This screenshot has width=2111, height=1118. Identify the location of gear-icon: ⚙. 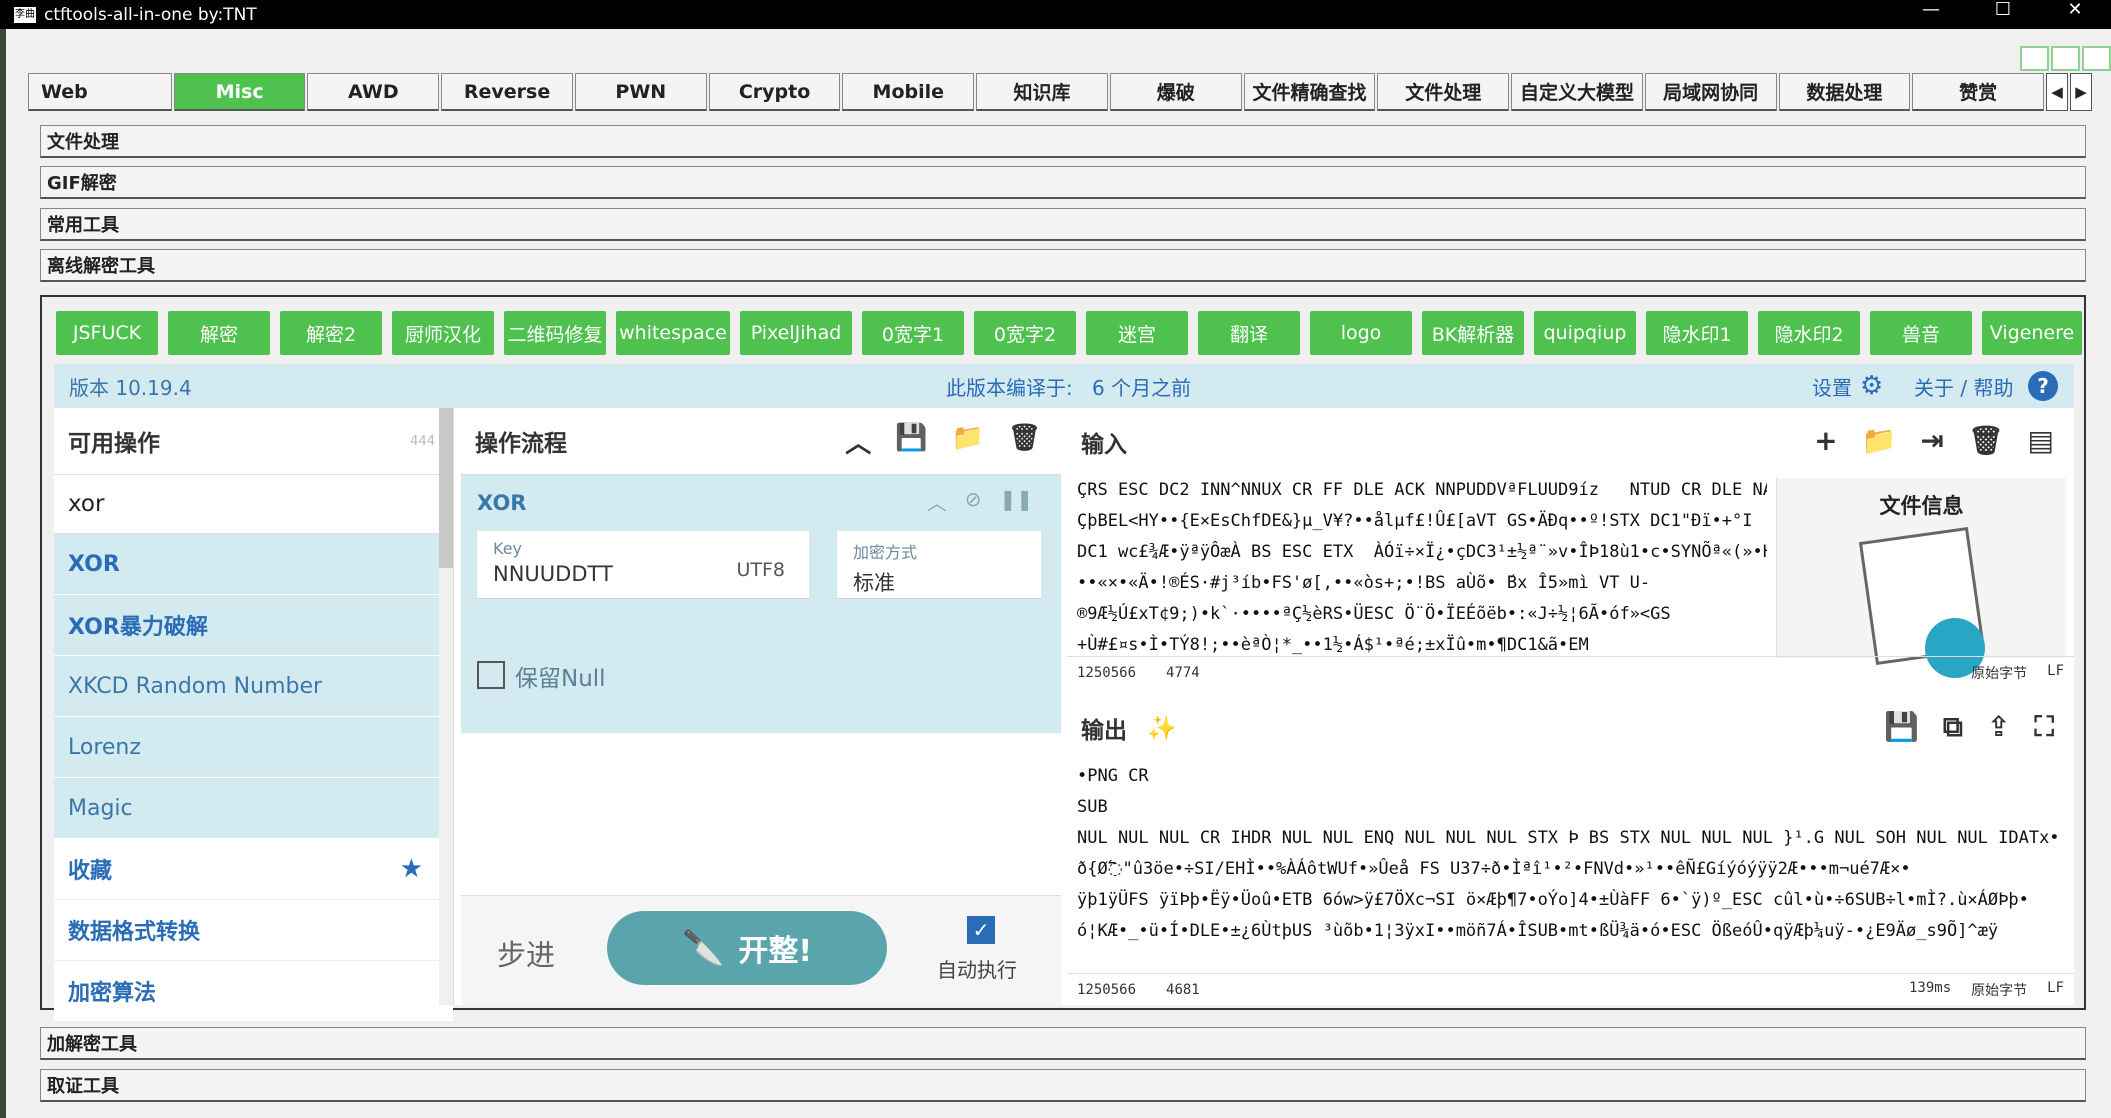
(1871, 386).